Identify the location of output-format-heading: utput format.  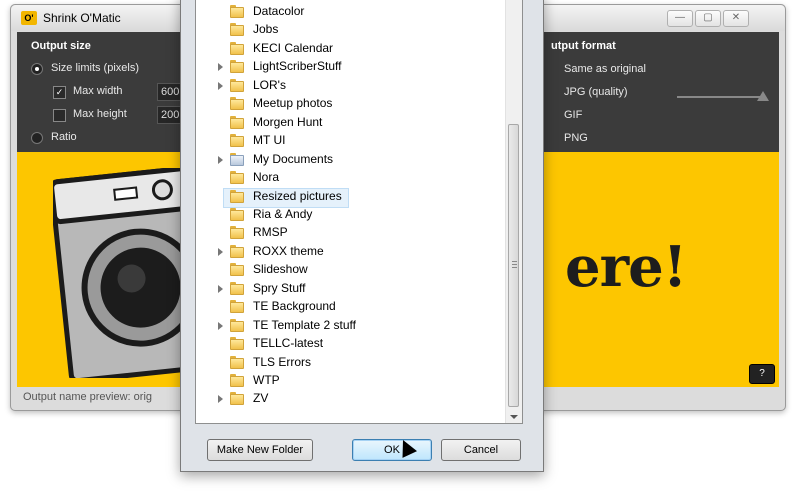
(583, 46).